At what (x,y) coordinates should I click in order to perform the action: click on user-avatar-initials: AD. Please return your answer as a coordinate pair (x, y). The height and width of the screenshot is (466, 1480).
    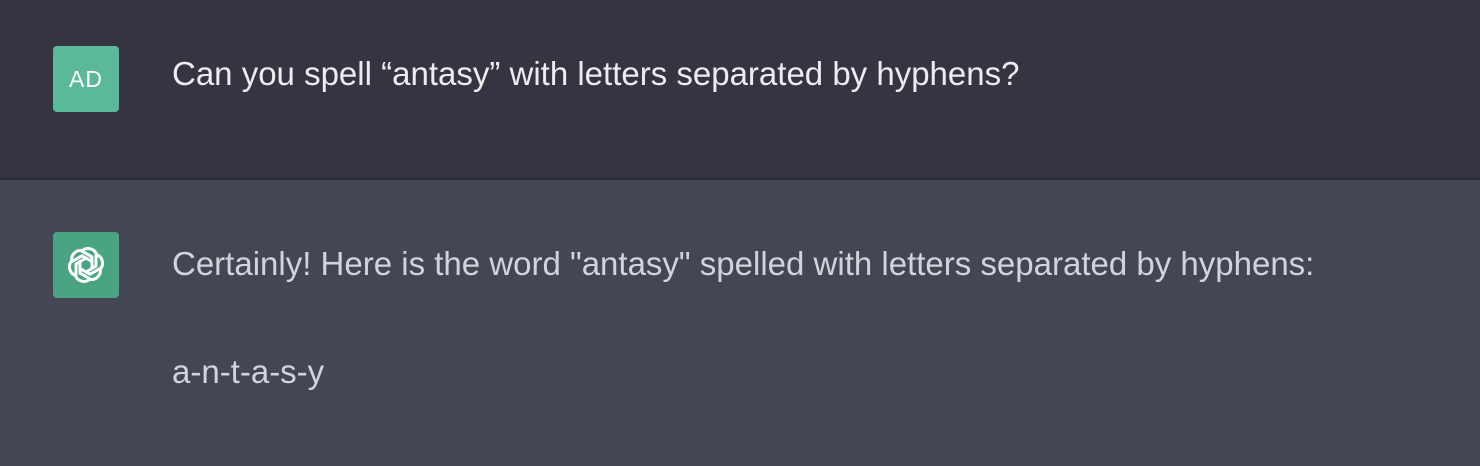
    Looking at the image, I should click on (86, 78).